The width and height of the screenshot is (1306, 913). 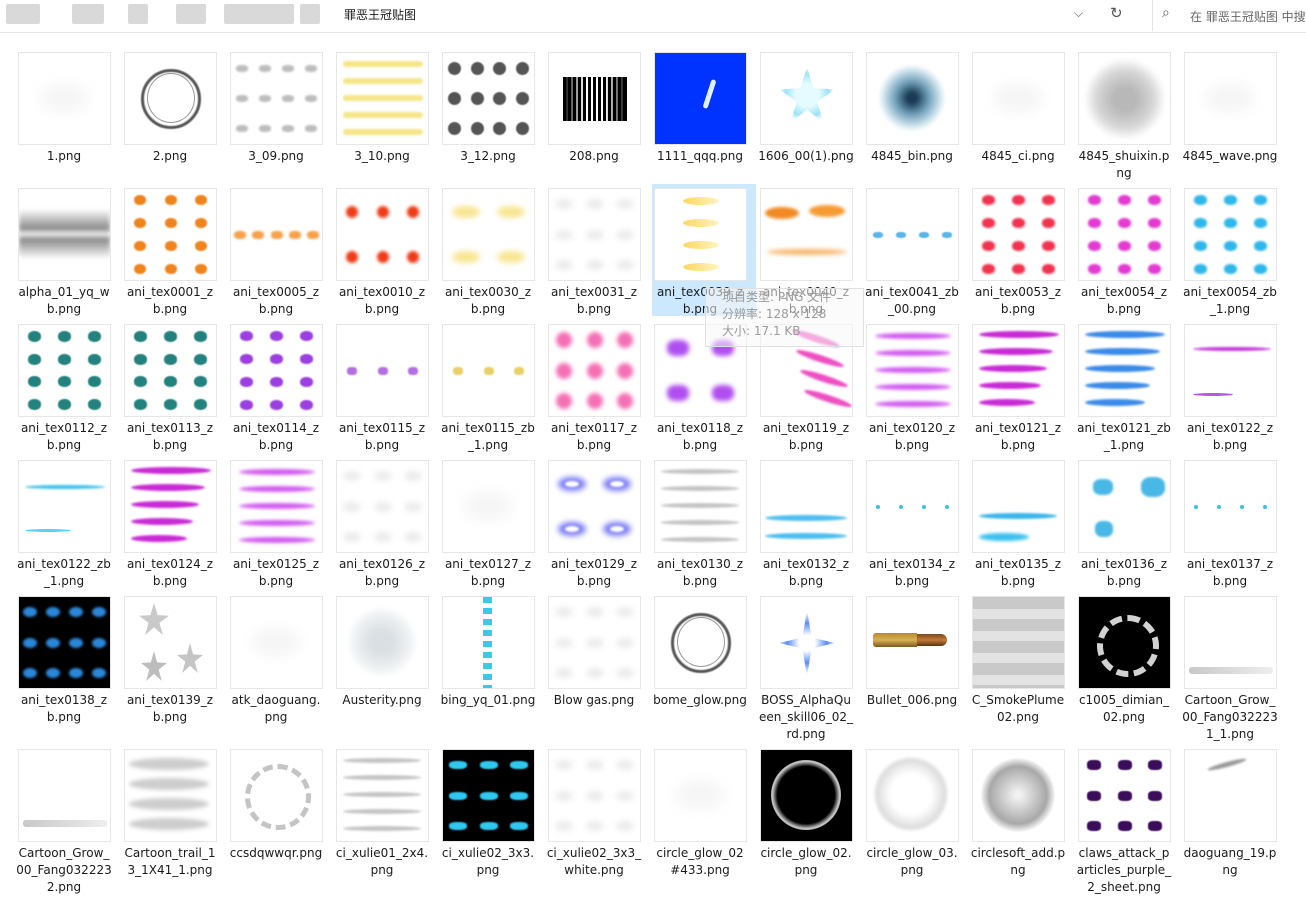 I want to click on file-item: ani_tex0117_zb.png, so click(x=598, y=390).